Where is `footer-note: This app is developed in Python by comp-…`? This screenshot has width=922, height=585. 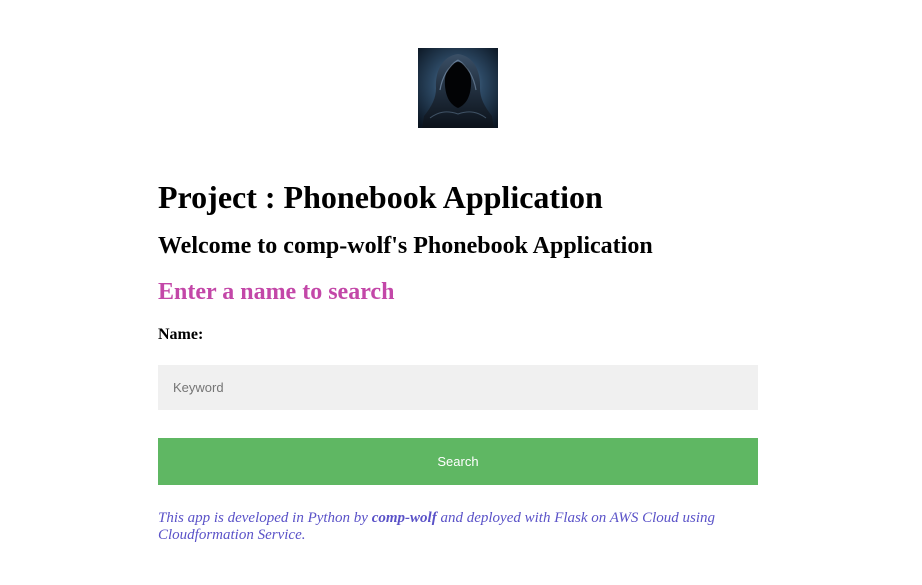 footer-note: This app is developed in Python by comp-… is located at coordinates (458, 527).